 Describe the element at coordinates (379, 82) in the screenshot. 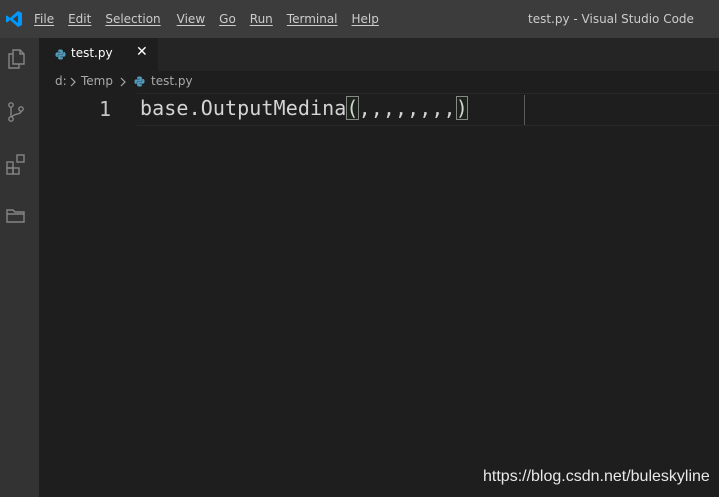

I see `breadcrumb: d: Temp test.py` at that location.